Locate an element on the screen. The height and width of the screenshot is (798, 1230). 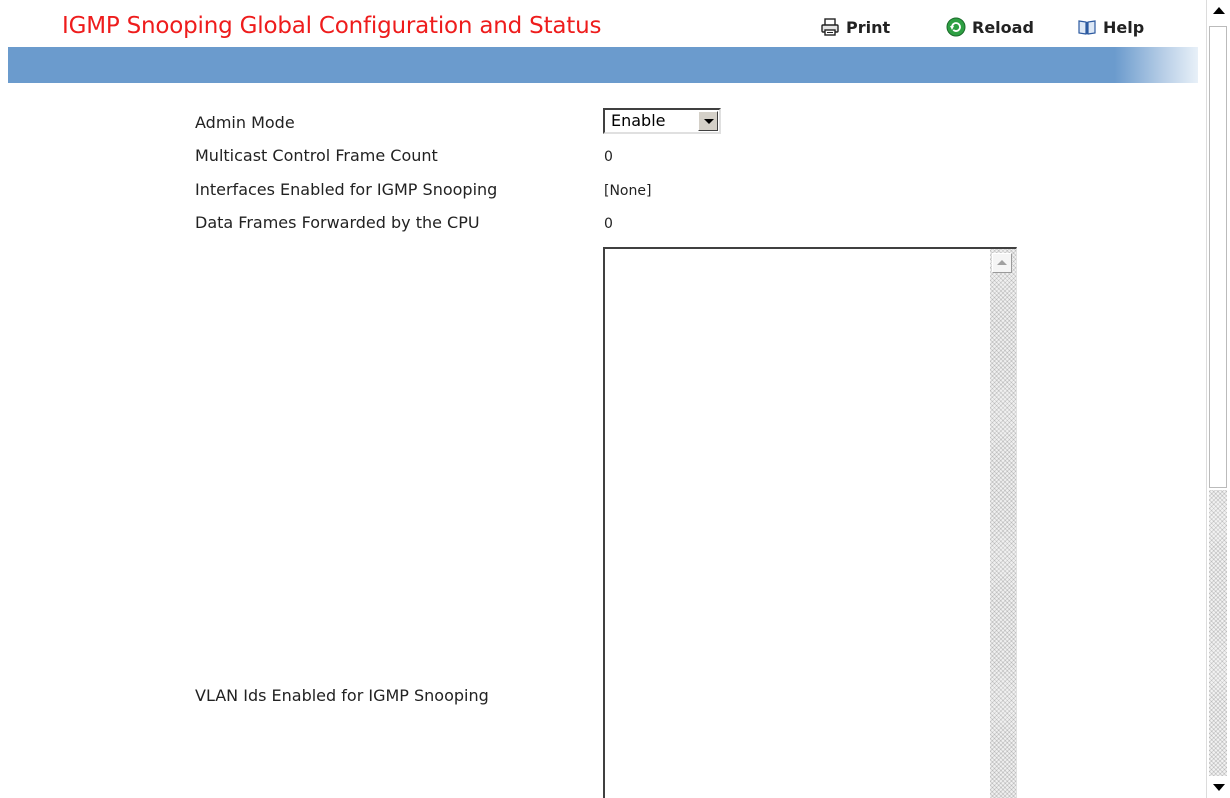
scroll-up-arrow-icon is located at coordinates (1219, 12).